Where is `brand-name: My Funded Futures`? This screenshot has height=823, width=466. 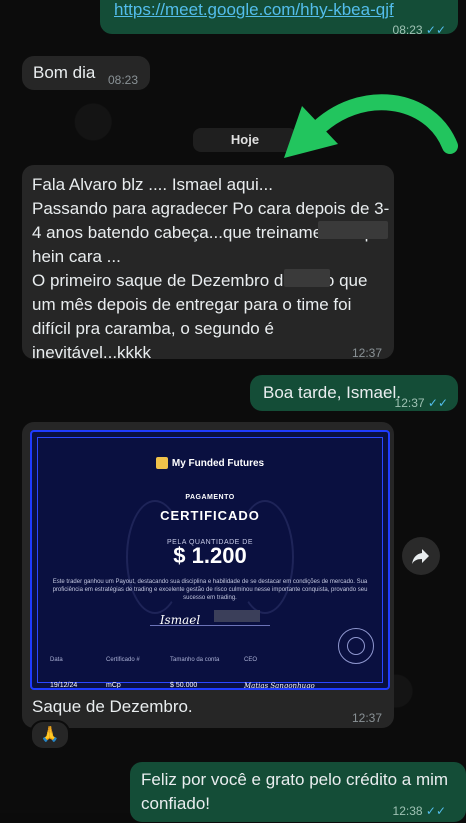 brand-name: My Funded Futures is located at coordinates (218, 463).